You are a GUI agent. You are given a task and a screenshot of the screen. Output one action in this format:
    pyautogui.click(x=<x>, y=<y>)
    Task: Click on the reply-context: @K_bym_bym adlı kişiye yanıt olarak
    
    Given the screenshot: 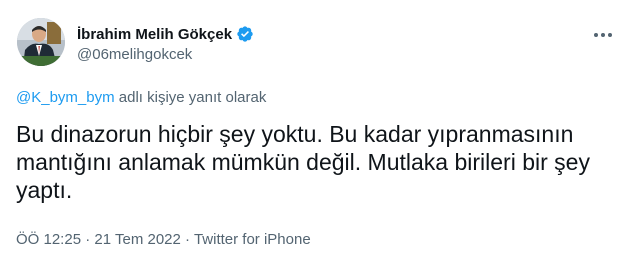 What is the action you would take?
    pyautogui.click(x=141, y=97)
    